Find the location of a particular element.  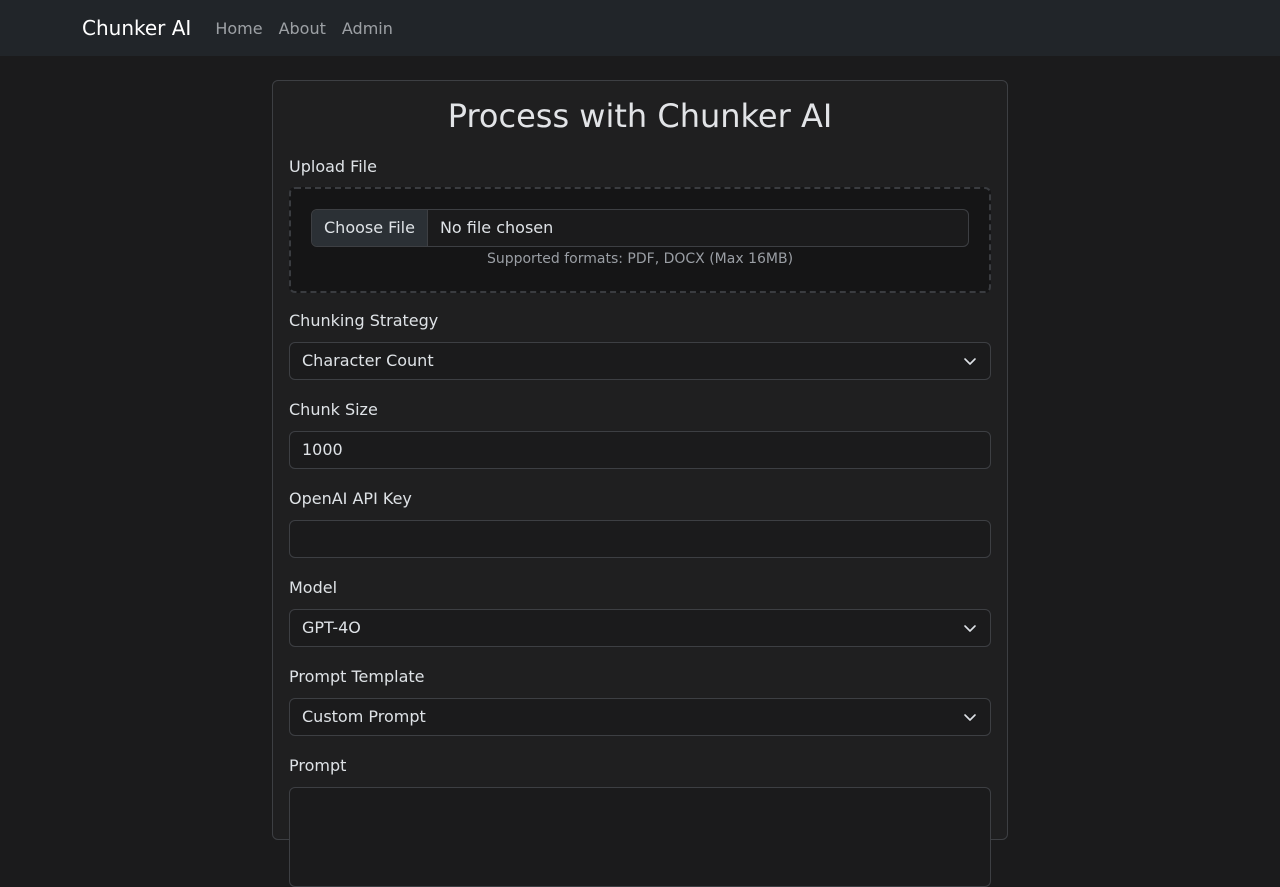

model-select: GPT-4O is located at coordinates (640, 628).